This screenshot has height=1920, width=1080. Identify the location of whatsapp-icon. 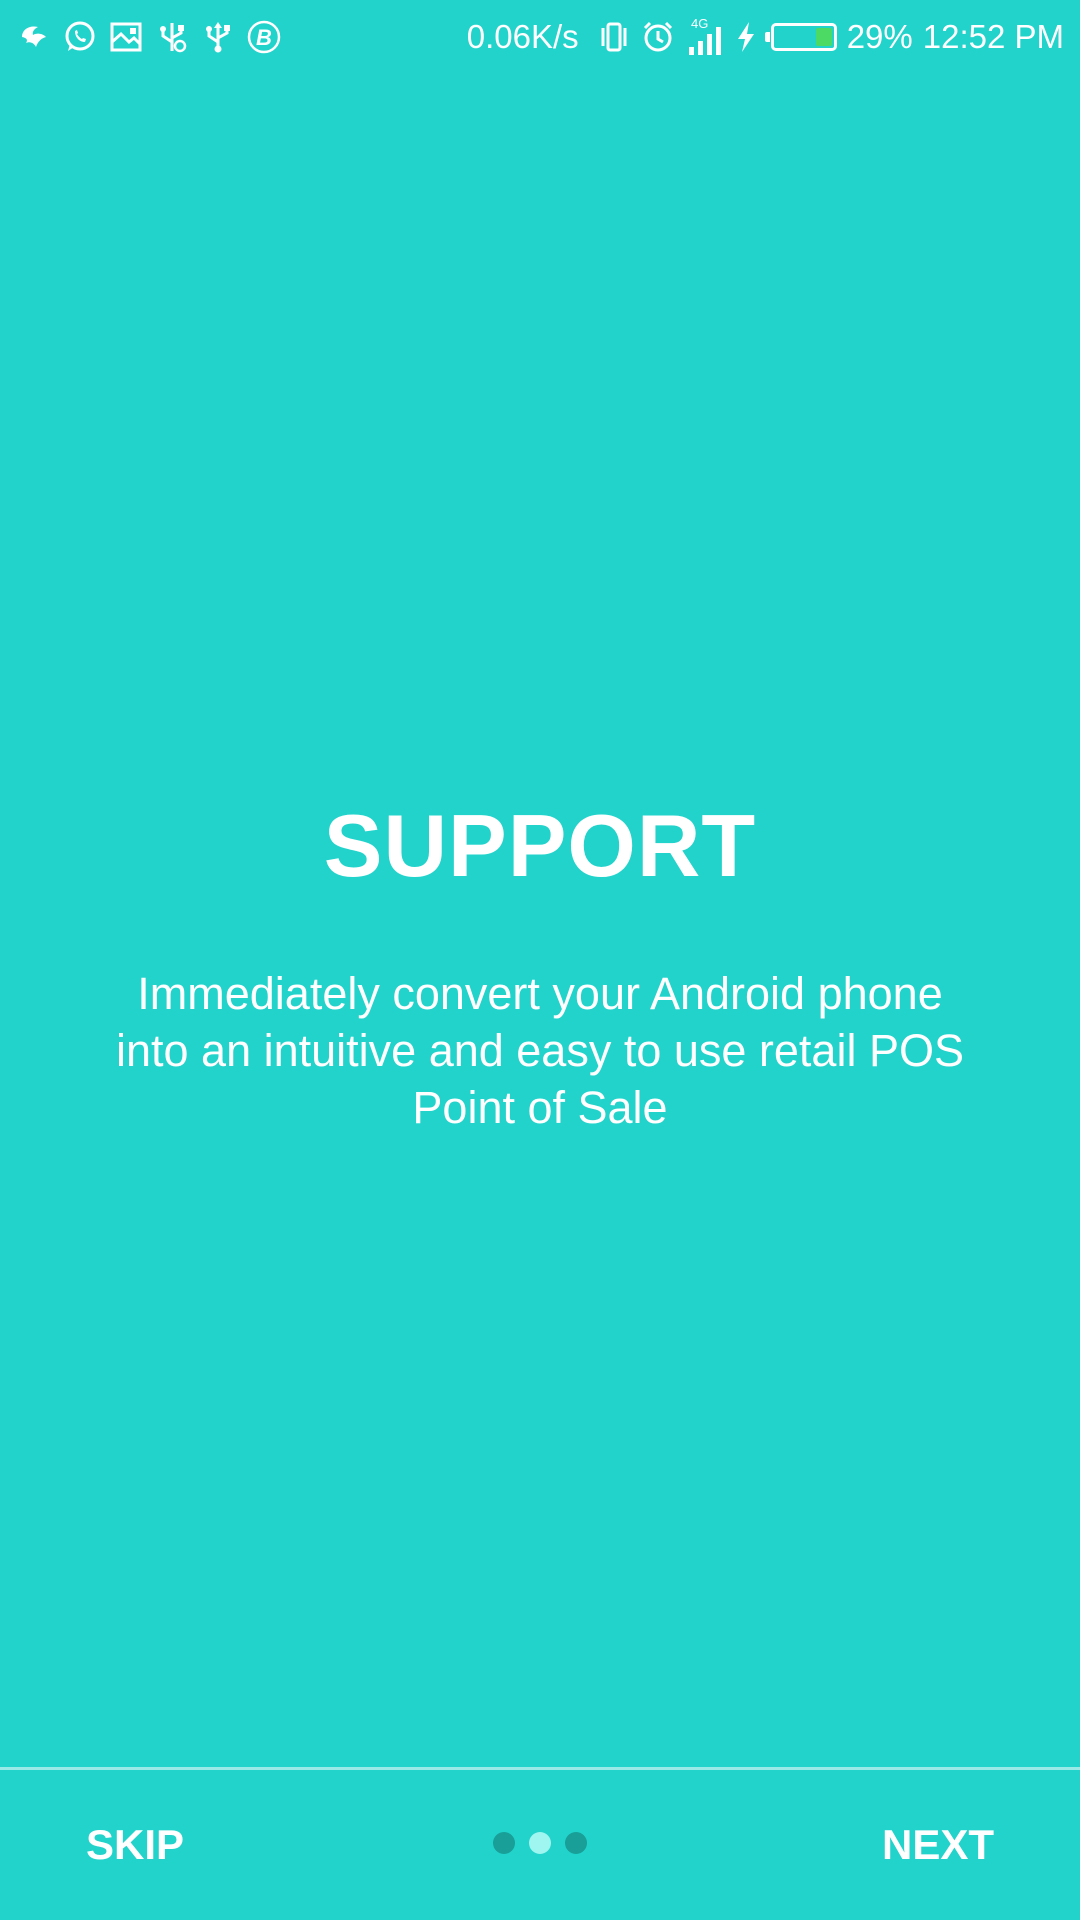
(80, 37).